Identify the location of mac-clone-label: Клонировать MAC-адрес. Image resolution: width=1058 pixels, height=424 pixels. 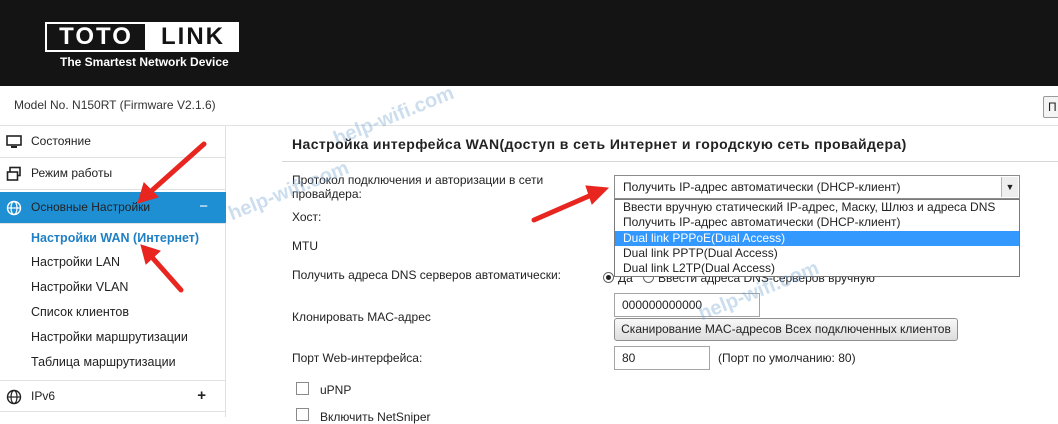
(361, 317).